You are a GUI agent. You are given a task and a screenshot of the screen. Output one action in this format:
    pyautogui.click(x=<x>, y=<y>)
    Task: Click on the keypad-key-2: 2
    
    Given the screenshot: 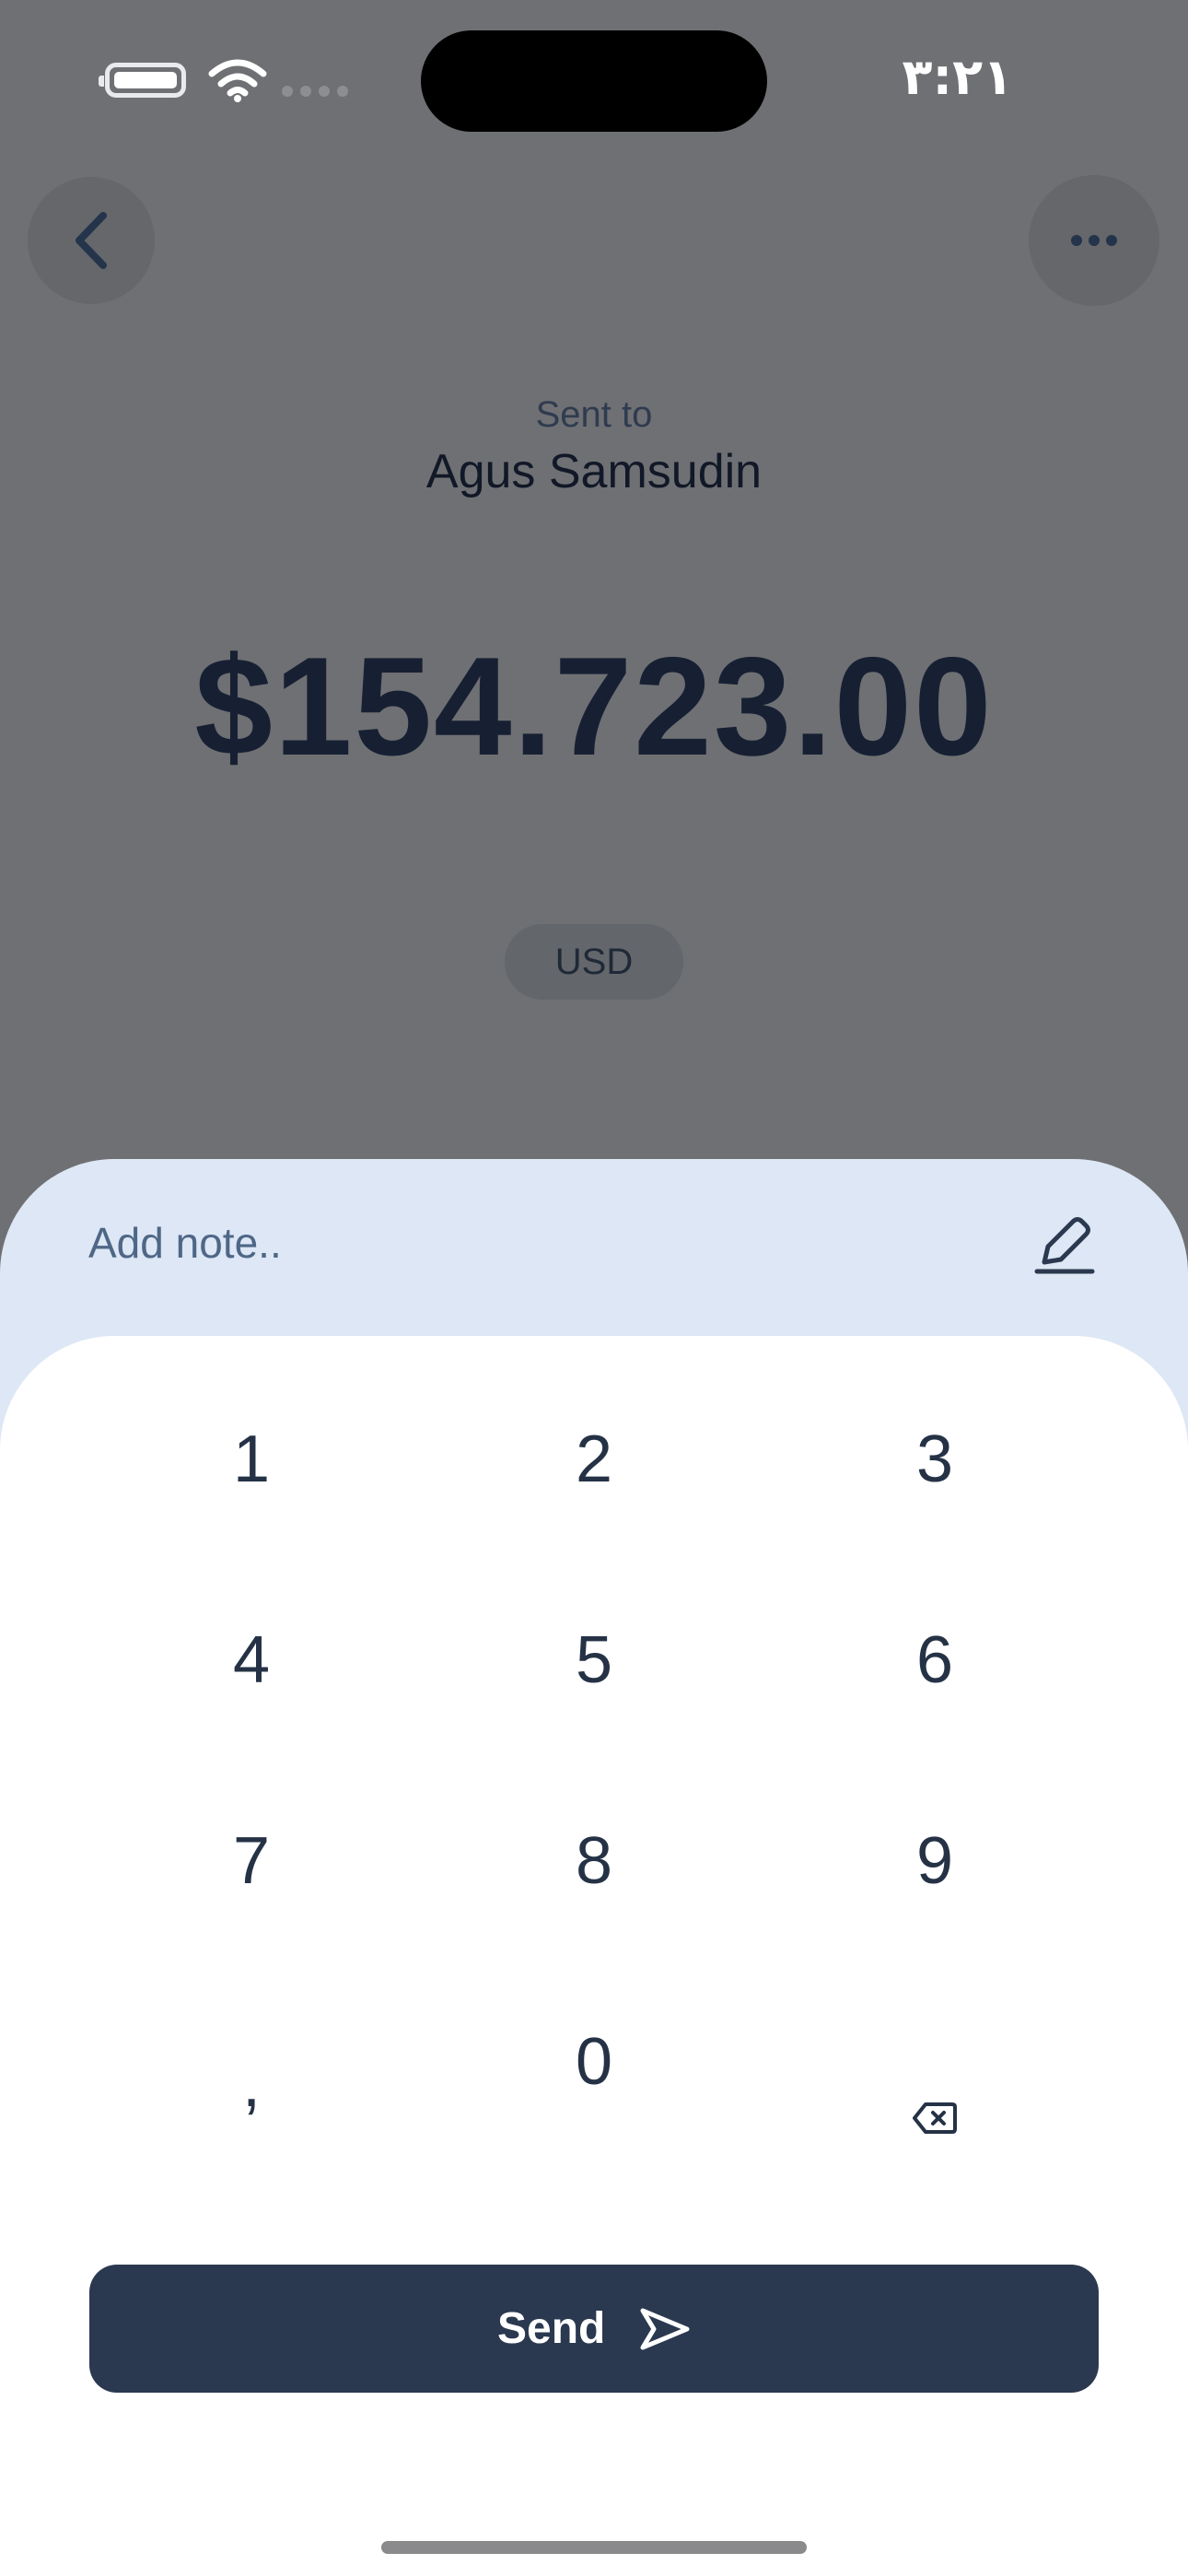 What is the action you would take?
    pyautogui.click(x=594, y=1459)
    